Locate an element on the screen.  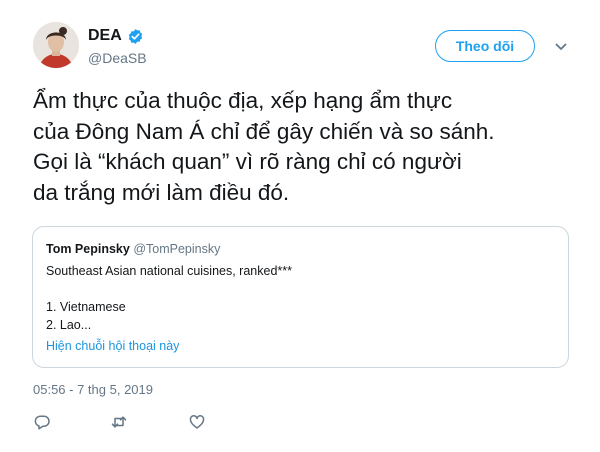
tweet-text-line: Ẩm thực của thuộc địa, xếp hạng ẩm thực is located at coordinates (243, 100).